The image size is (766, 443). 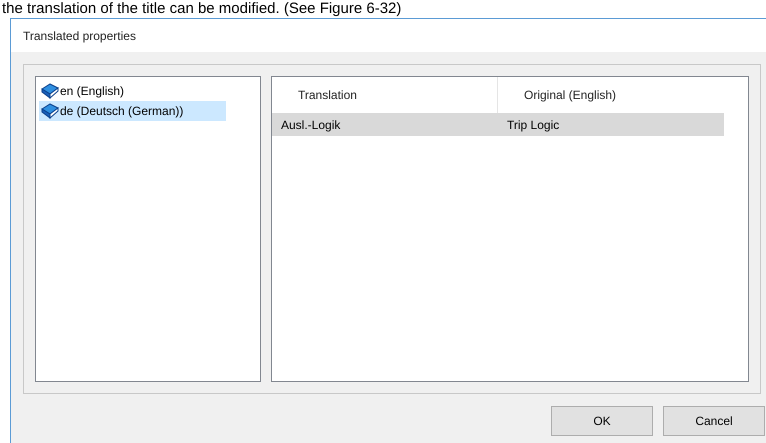 What do you see at coordinates (132, 91) in the screenshot?
I see `language-item: en (English)` at bounding box center [132, 91].